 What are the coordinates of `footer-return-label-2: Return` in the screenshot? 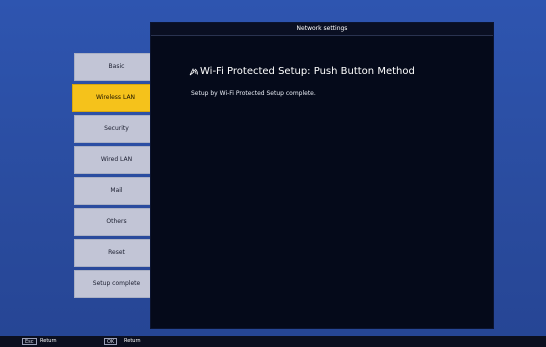 It's located at (132, 341).